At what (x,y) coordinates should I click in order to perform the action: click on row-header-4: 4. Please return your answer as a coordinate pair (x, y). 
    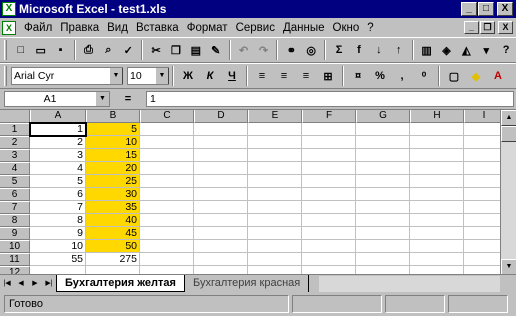
    Looking at the image, I should click on (15, 168).